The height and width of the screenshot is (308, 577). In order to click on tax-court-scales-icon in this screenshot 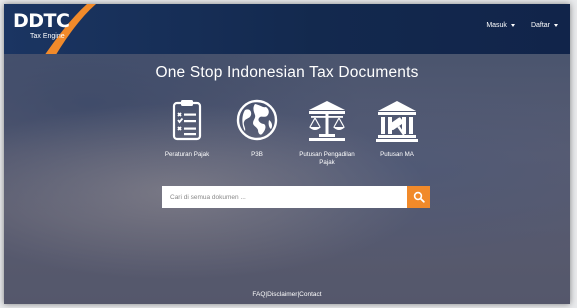, I will do `click(327, 121)`.